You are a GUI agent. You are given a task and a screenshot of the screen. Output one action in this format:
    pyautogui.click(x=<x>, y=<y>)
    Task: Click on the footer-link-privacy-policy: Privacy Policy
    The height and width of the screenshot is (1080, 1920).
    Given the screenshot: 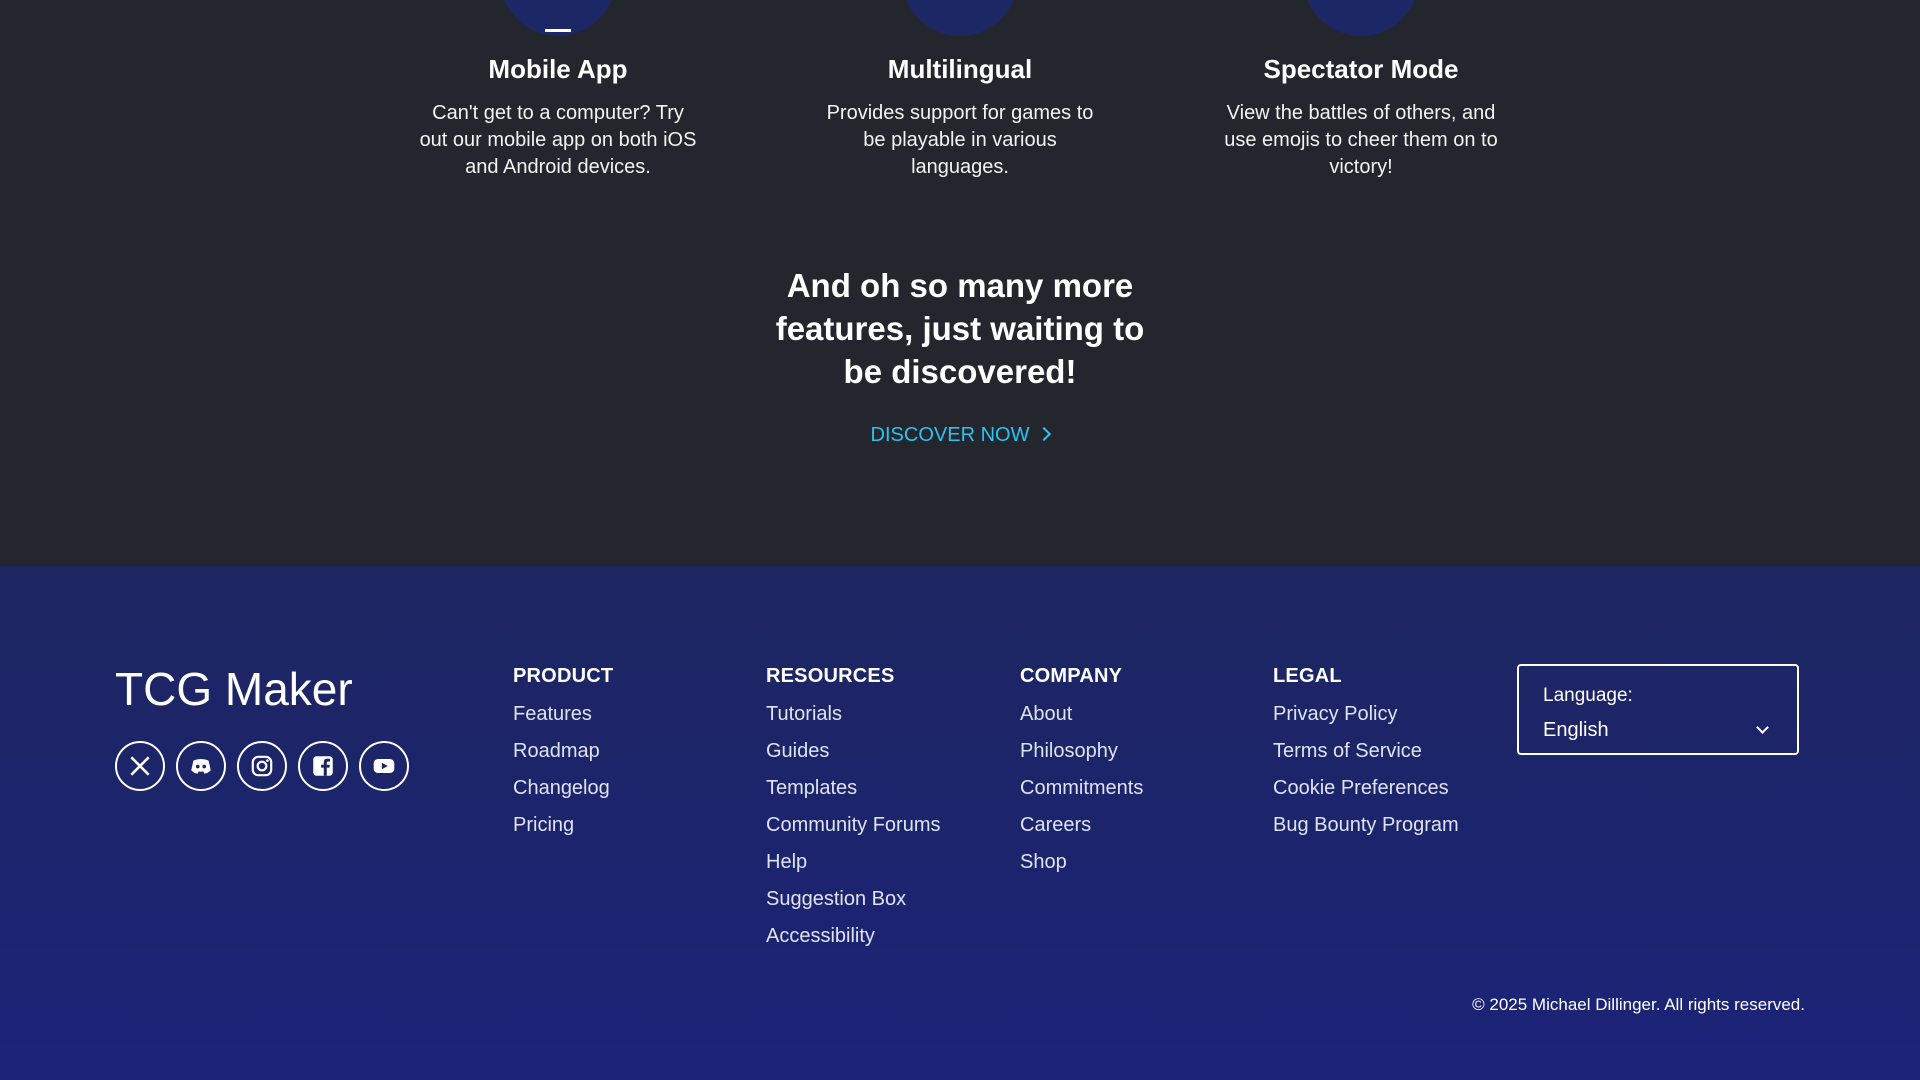 What is the action you would take?
    pyautogui.click(x=1366, y=714)
    